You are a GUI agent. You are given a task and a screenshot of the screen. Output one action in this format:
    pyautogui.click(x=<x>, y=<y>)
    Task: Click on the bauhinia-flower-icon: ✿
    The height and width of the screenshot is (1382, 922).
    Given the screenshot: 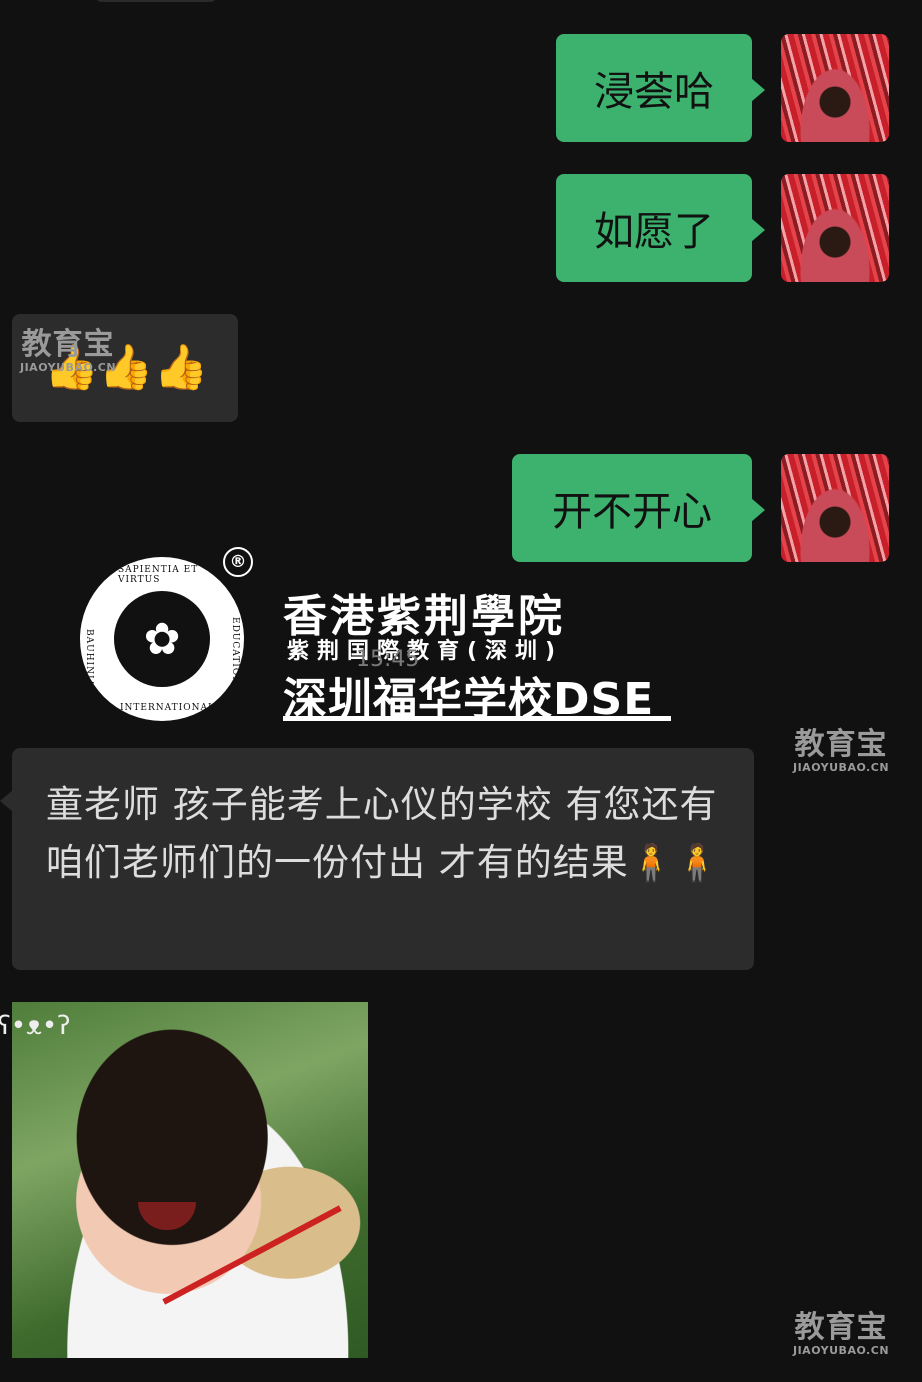 What is the action you would take?
    pyautogui.click(x=162, y=639)
    